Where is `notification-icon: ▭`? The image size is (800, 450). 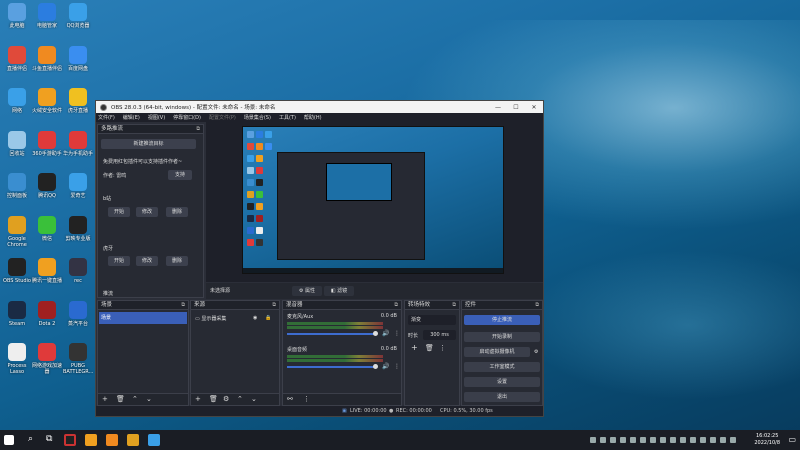 notification-icon: ▭ is located at coordinates (792, 439).